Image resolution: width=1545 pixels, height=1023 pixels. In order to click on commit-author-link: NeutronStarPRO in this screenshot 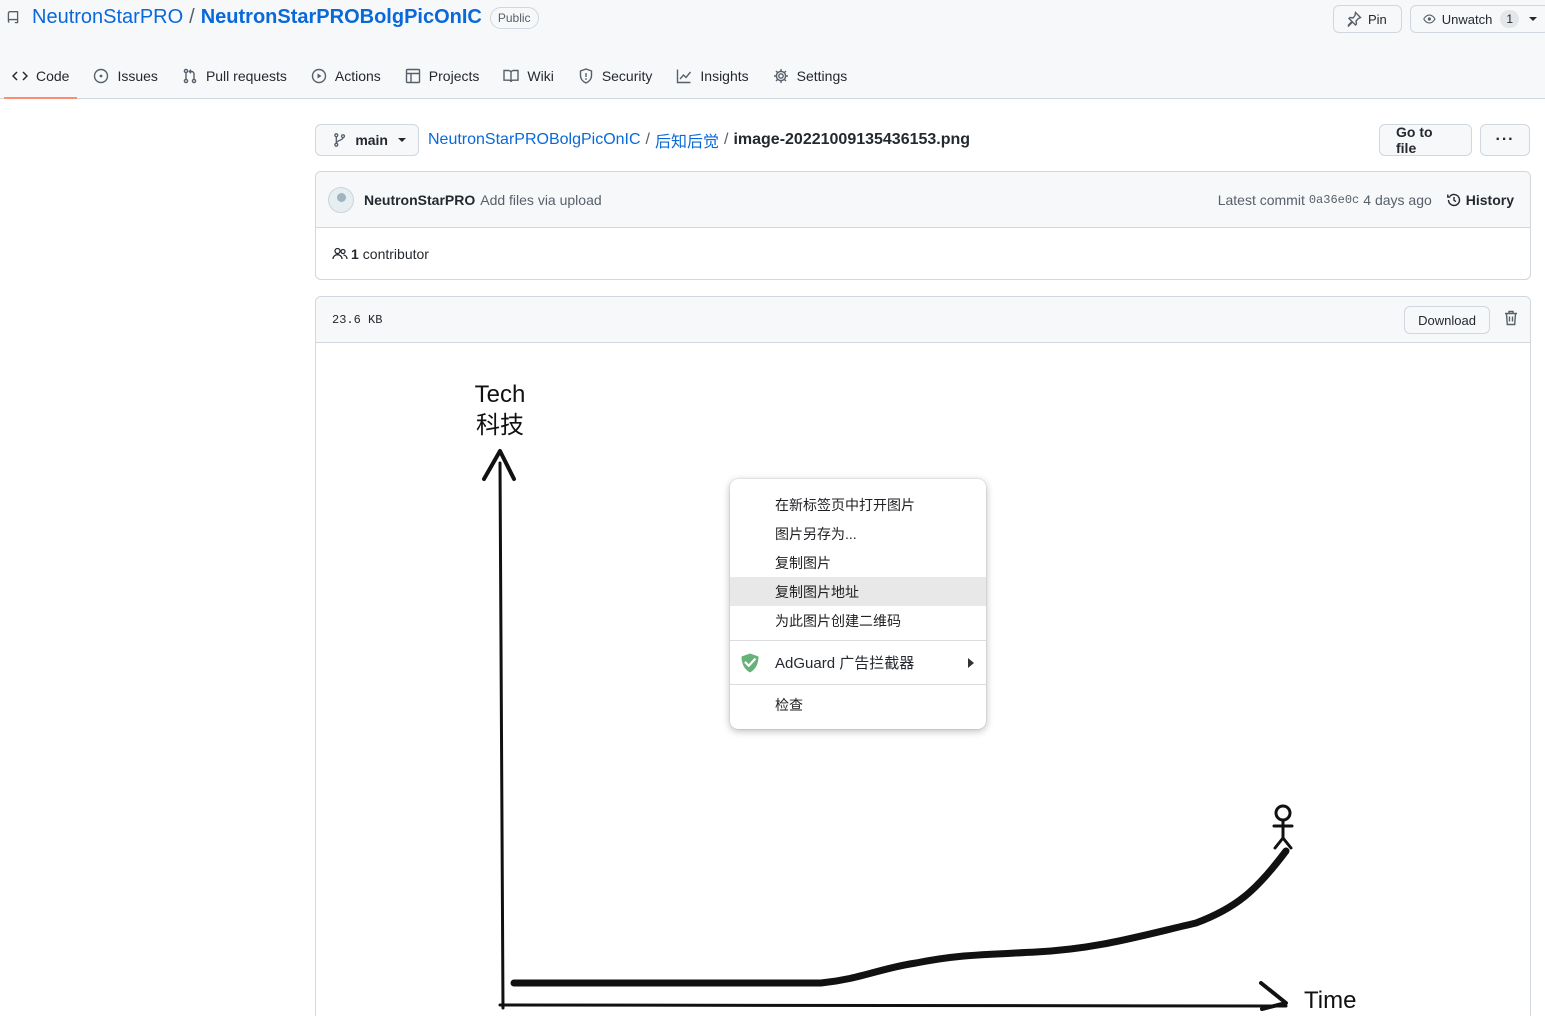, I will do `click(419, 200)`.